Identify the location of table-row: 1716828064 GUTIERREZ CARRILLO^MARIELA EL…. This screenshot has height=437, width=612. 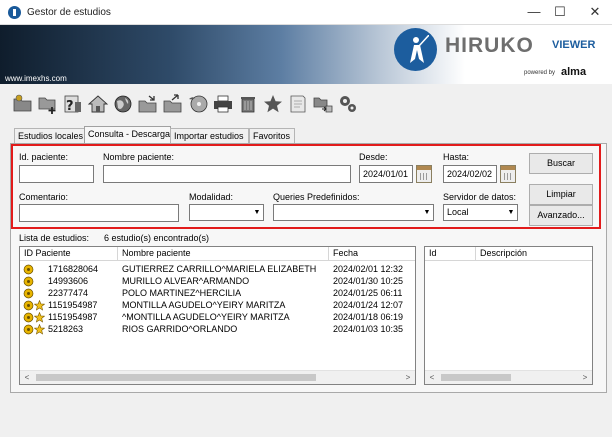
(212, 269).